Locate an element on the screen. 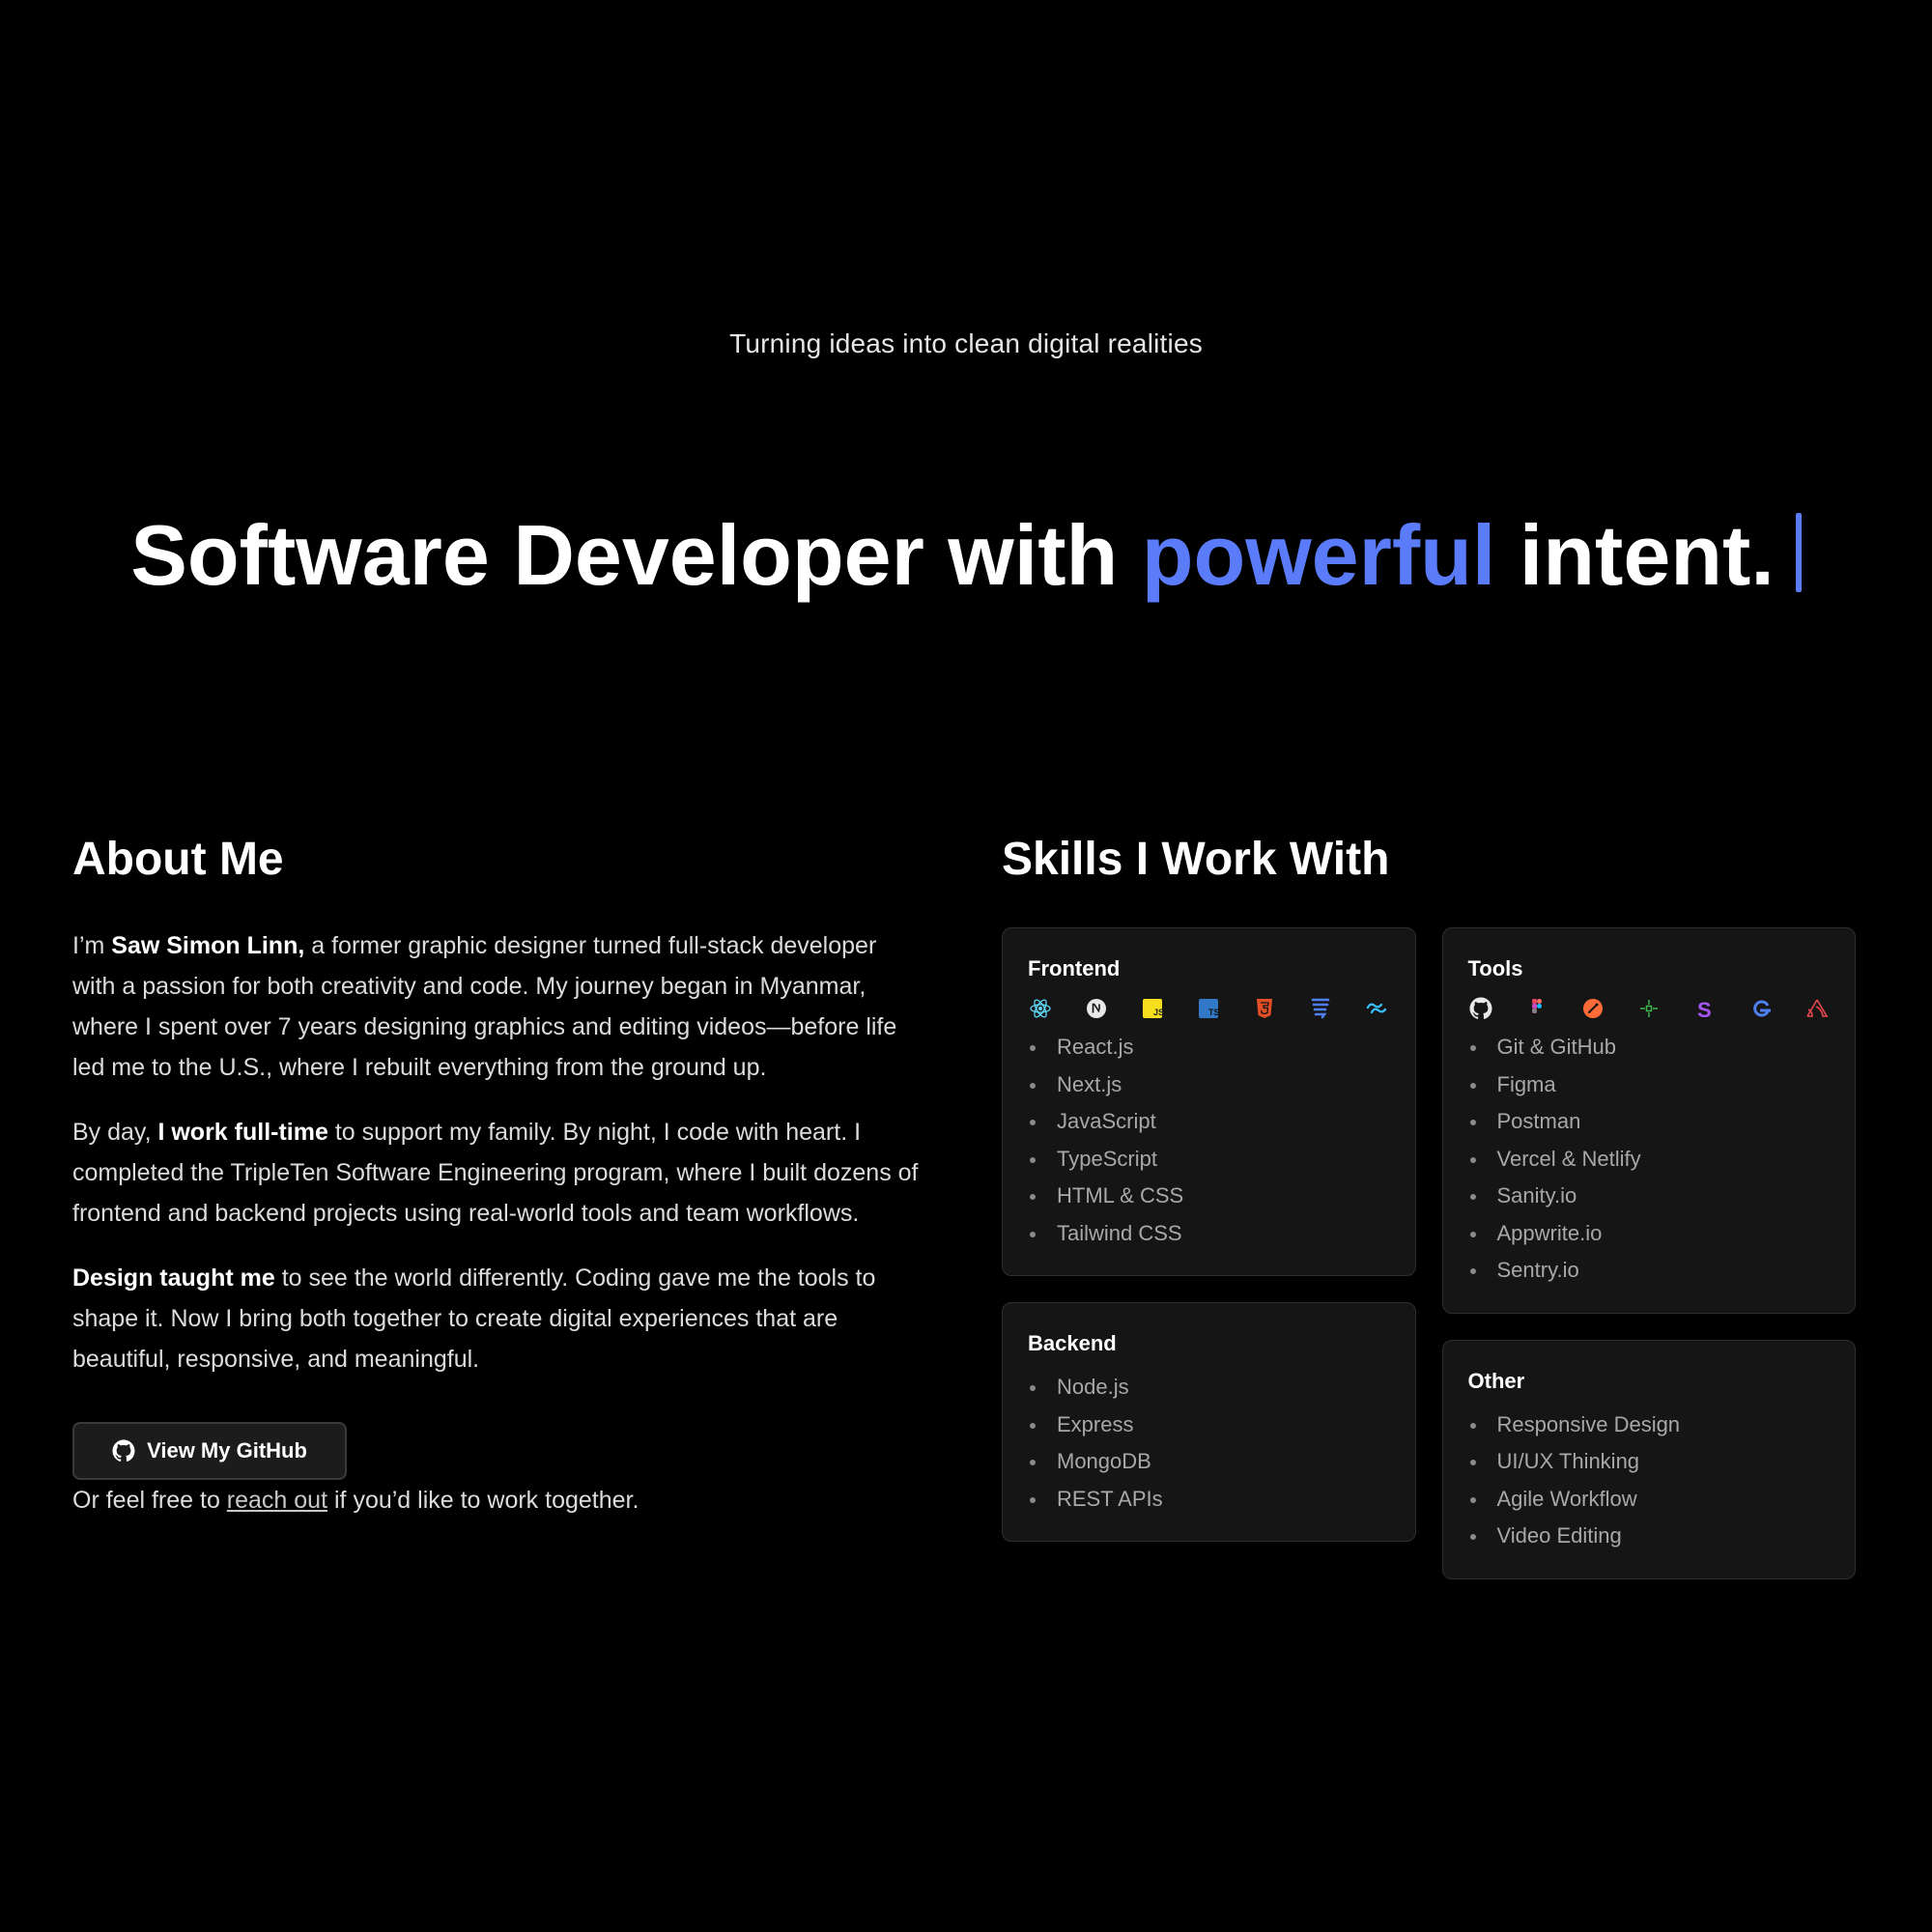  css3-icon is located at coordinates (1320, 1008).